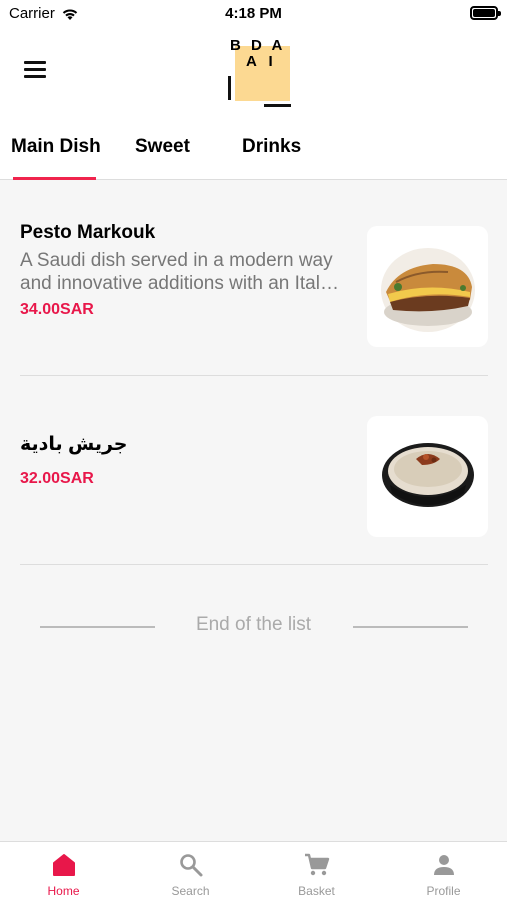  I want to click on tab-drinks: Drinks, so click(271, 147).